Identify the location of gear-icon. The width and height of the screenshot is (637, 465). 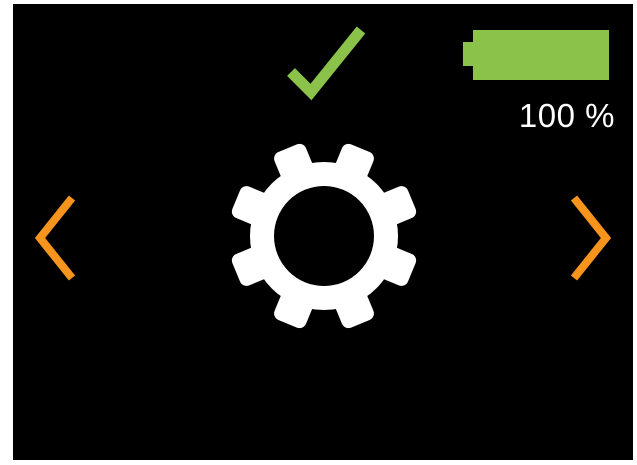
(324, 236).